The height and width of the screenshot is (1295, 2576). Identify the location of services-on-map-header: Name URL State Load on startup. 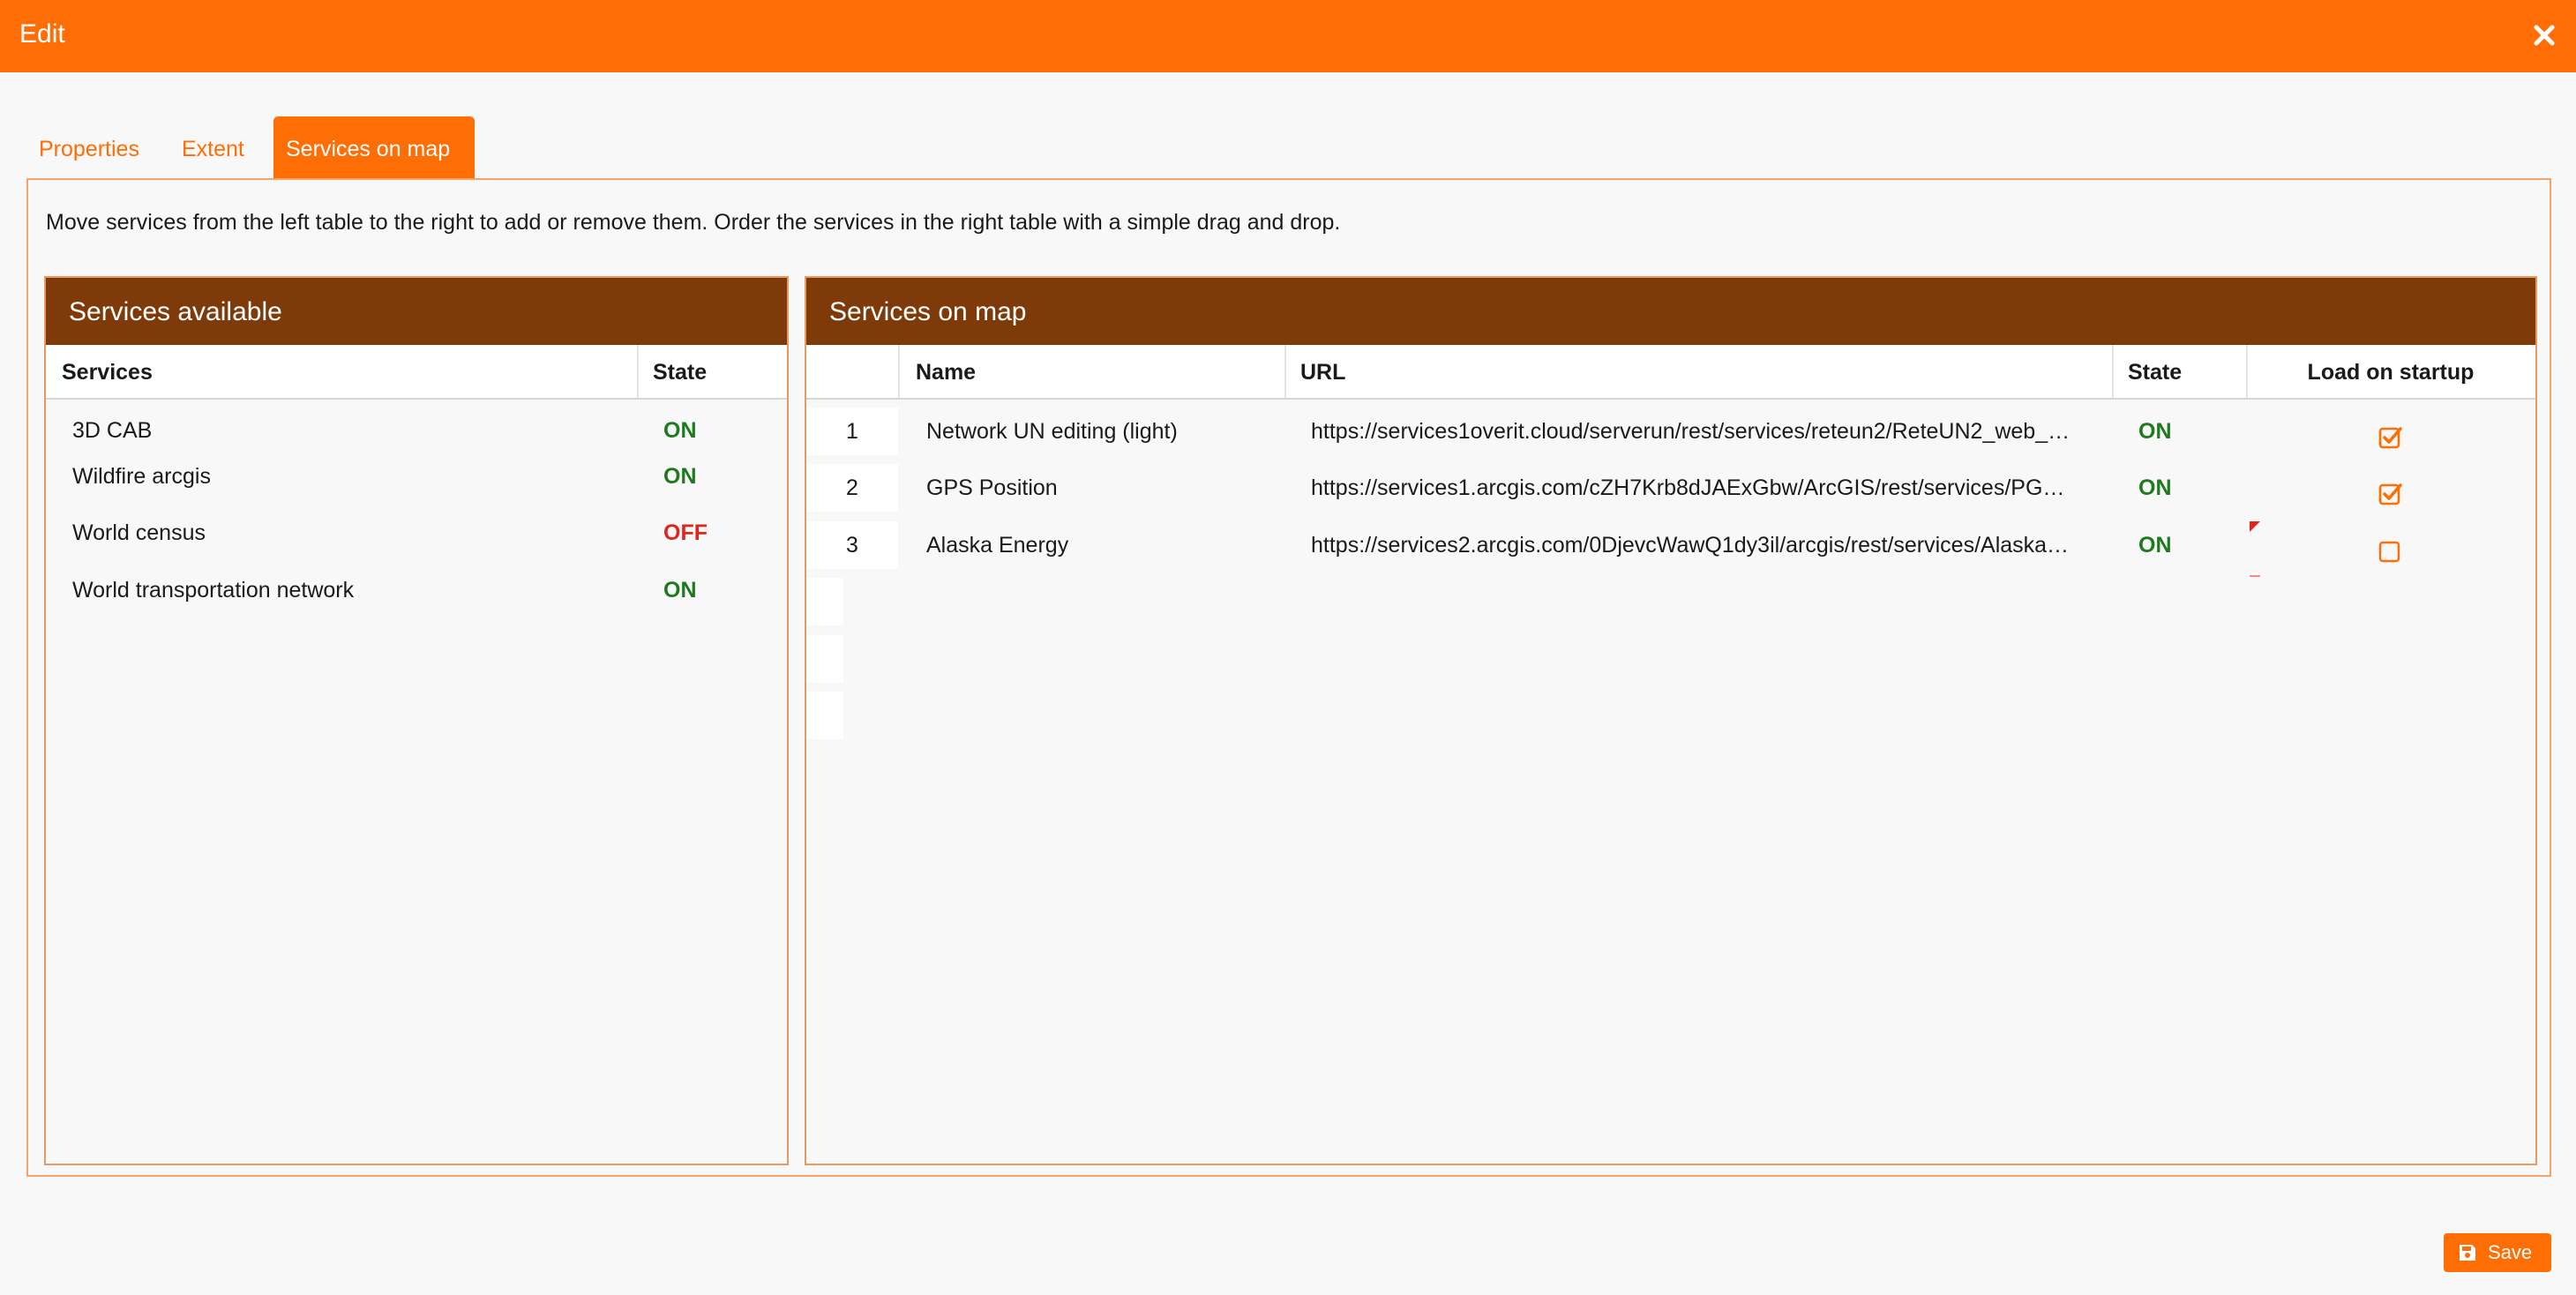
(1671, 372).